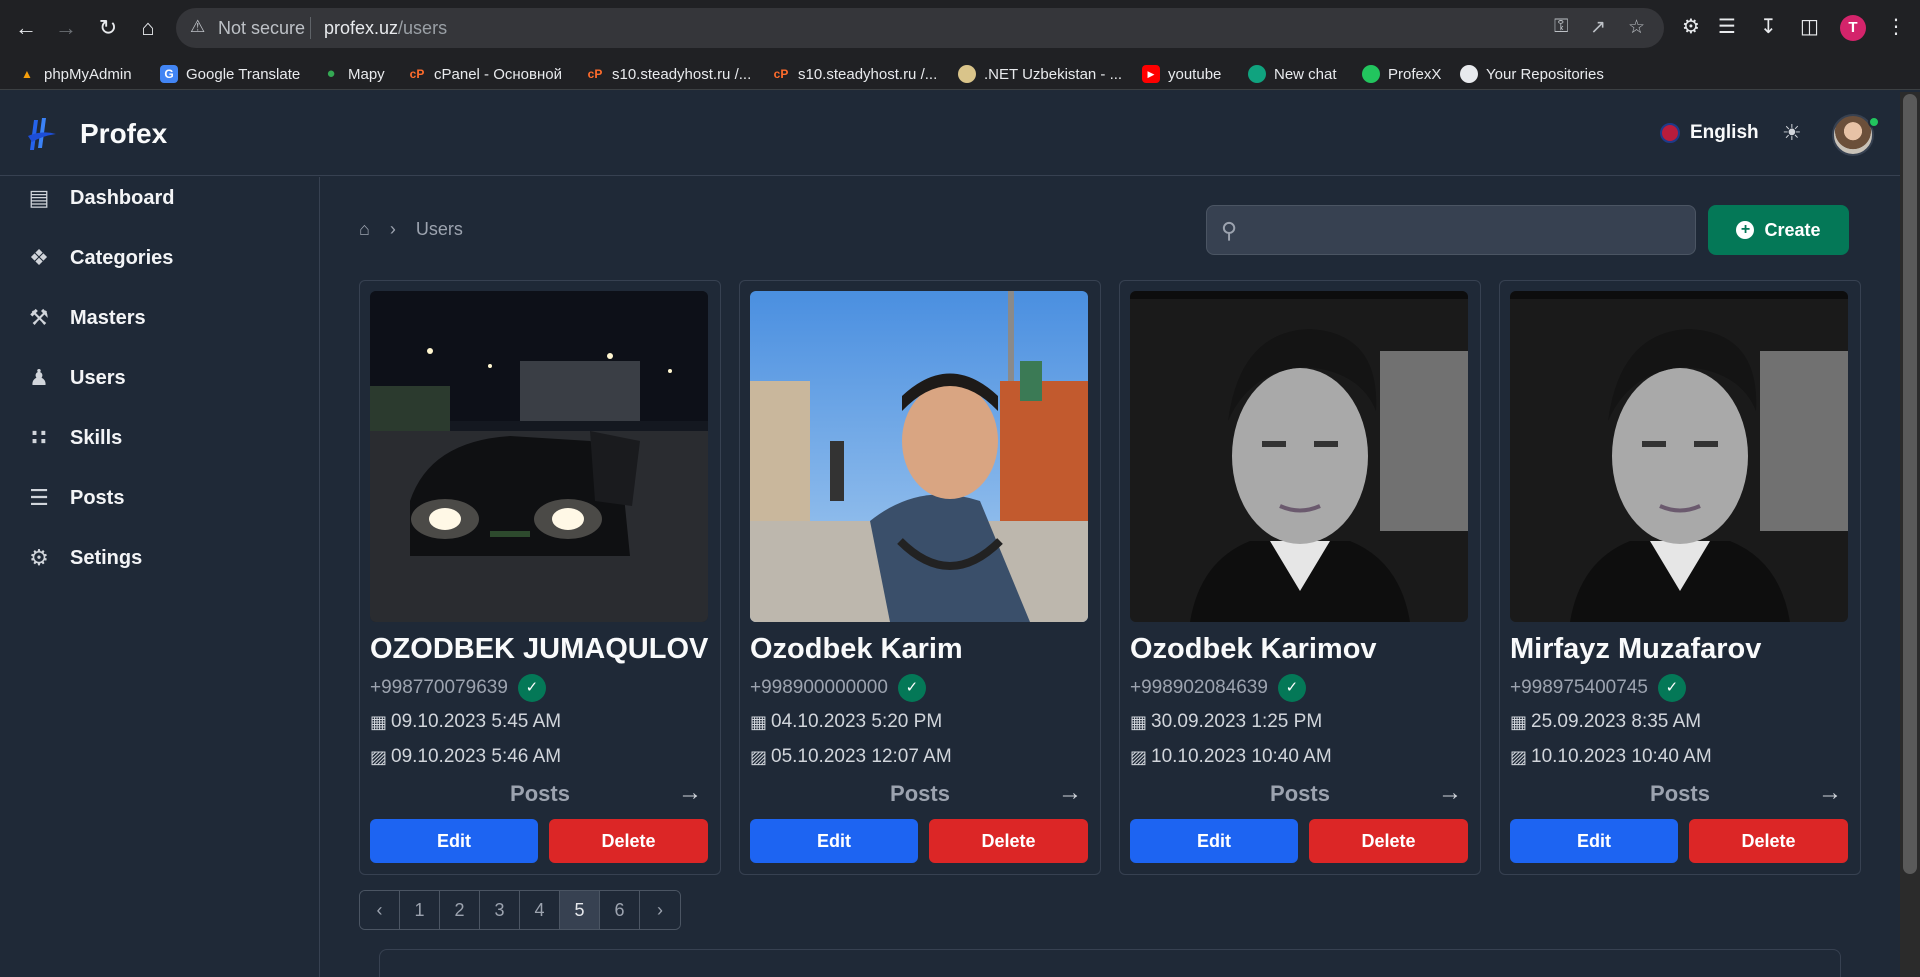 Image resolution: width=1920 pixels, height=977 pixels. What do you see at coordinates (1853, 28) in the screenshot?
I see `profile-avatar: T` at bounding box center [1853, 28].